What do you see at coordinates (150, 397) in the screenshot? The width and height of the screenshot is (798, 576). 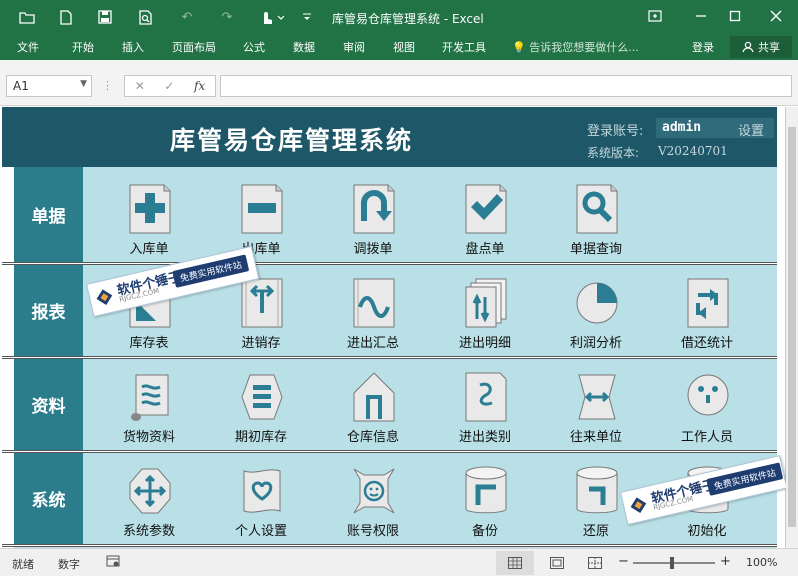 I see `scroll-icon` at bounding box center [150, 397].